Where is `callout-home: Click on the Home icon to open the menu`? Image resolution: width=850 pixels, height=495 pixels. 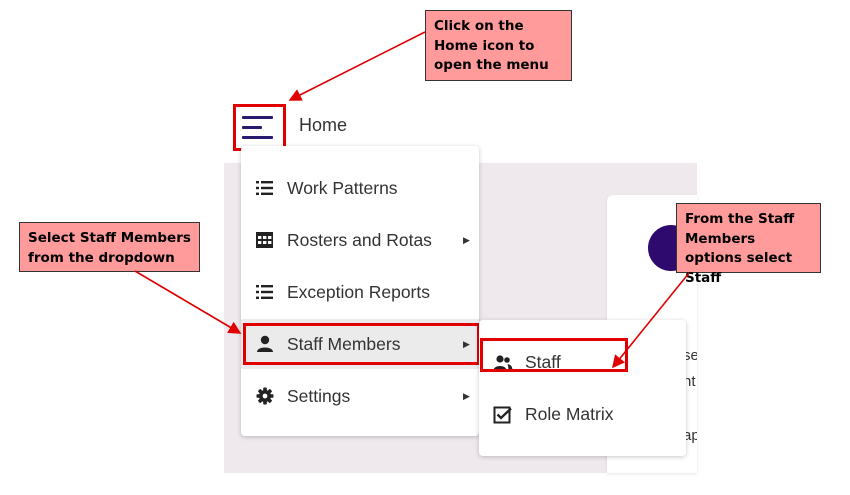 callout-home: Click on the Home icon to open the menu is located at coordinates (498, 45).